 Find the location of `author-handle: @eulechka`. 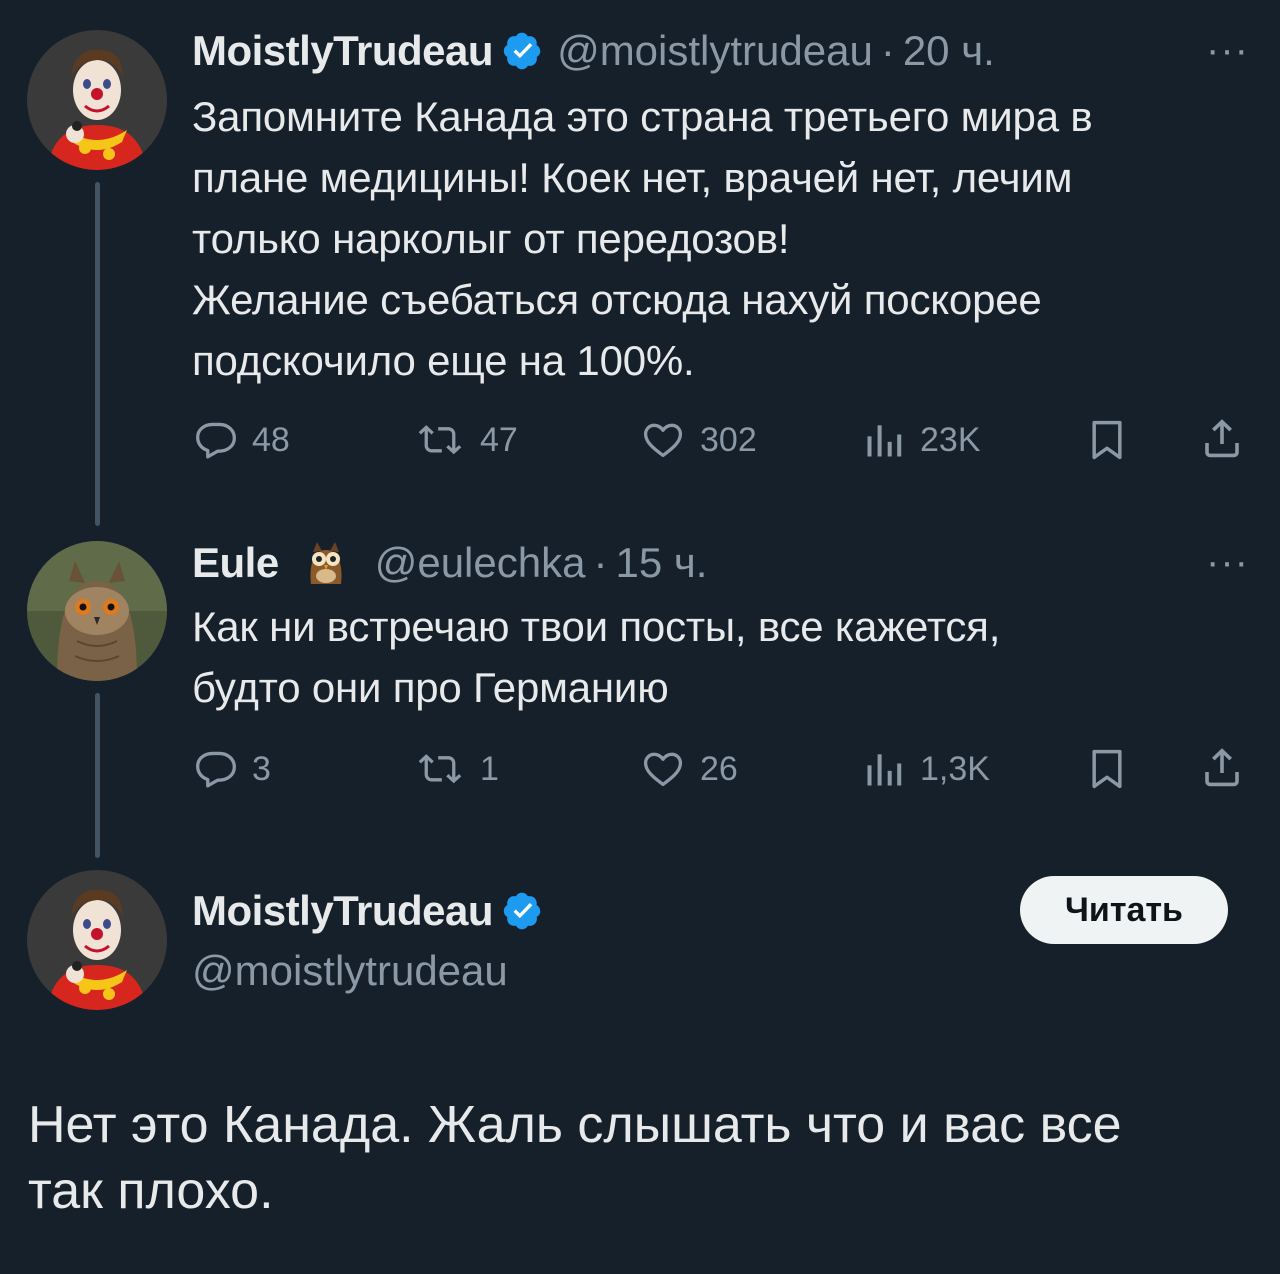

author-handle: @eulechka is located at coordinates (480, 563).